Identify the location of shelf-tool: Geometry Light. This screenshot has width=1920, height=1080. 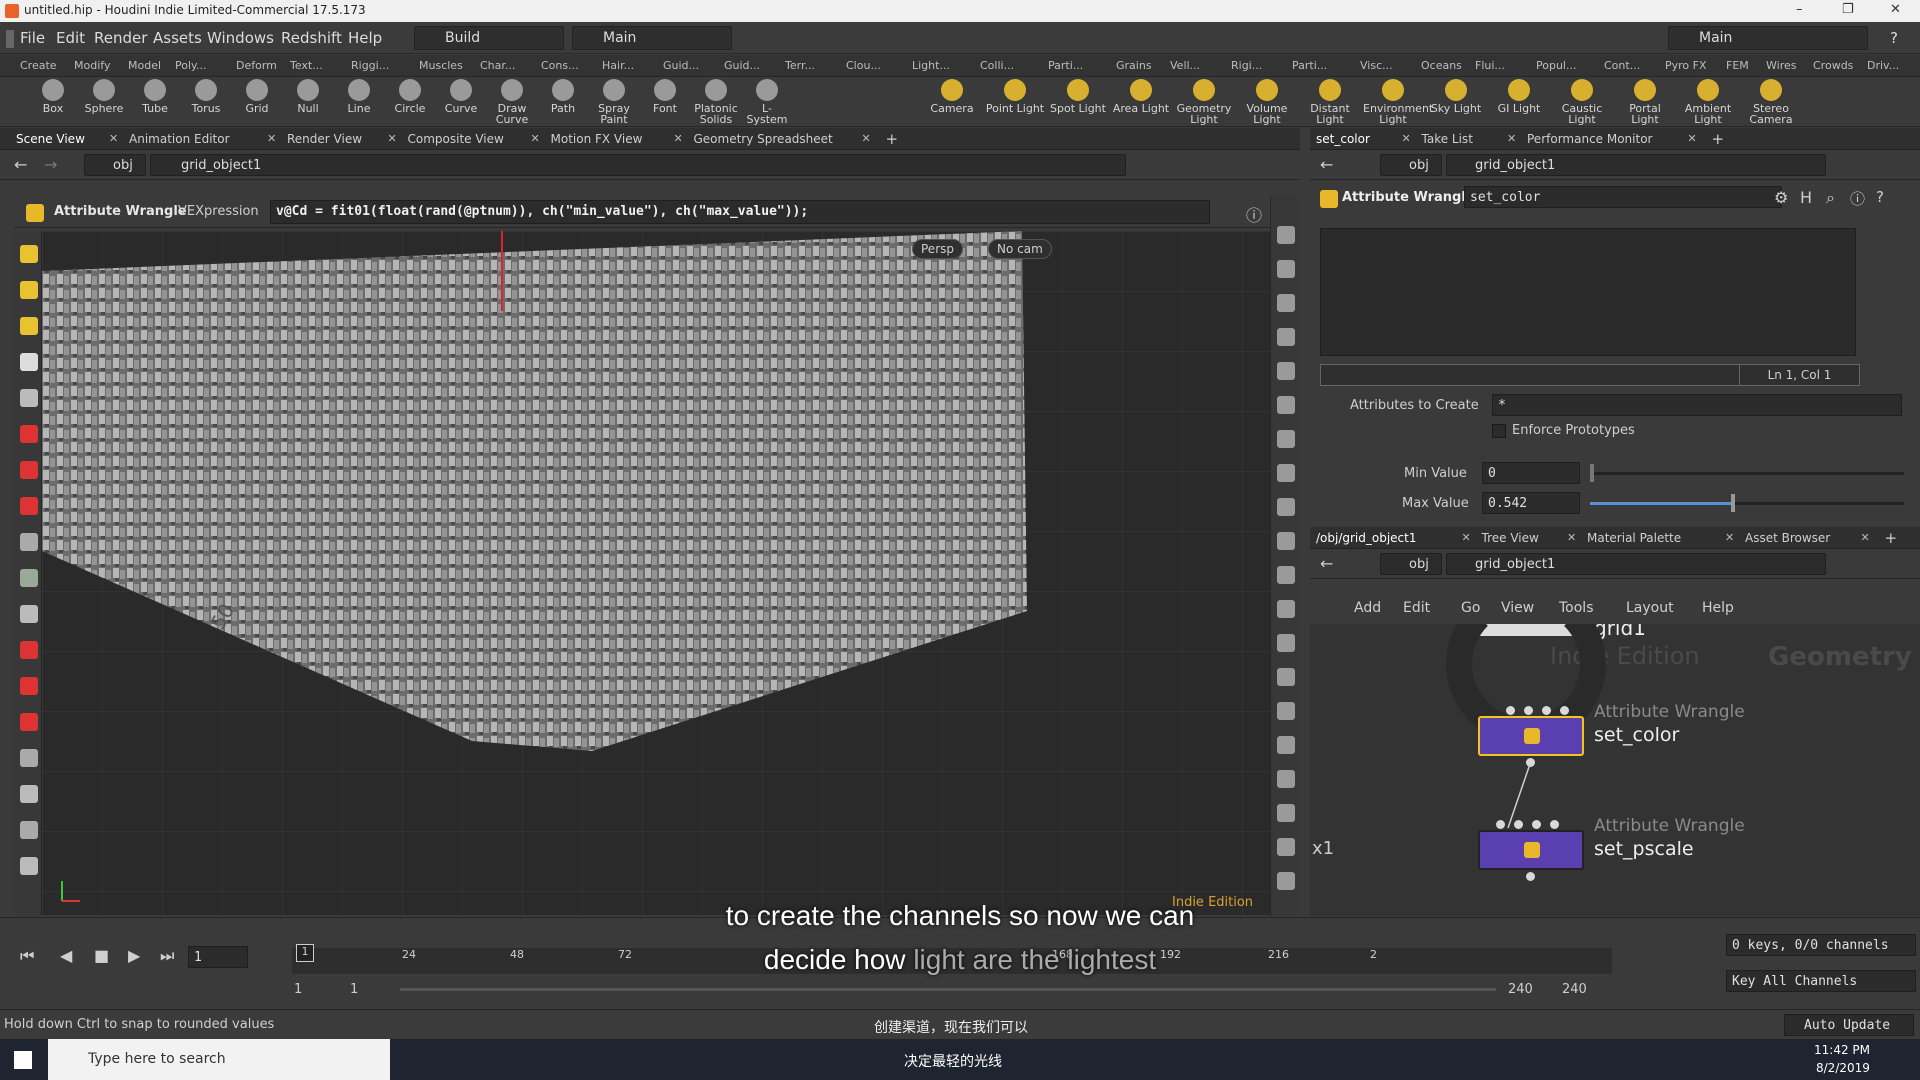
(1204, 102).